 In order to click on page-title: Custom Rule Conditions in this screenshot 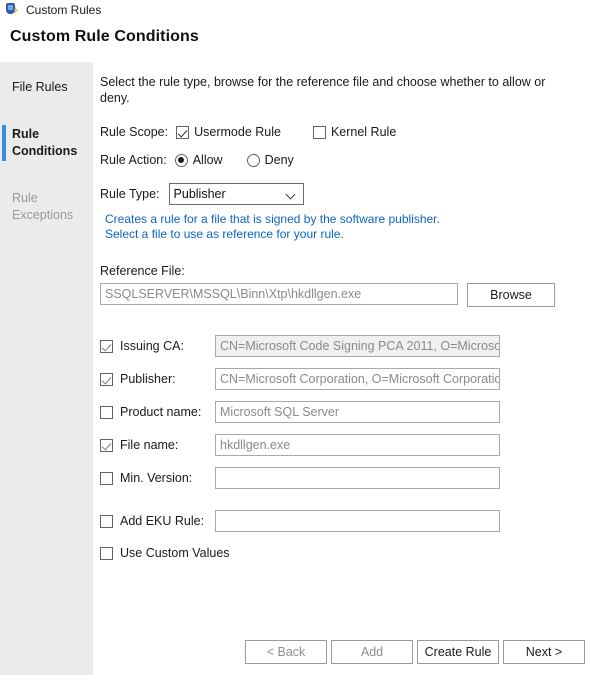, I will do `click(104, 36)`.